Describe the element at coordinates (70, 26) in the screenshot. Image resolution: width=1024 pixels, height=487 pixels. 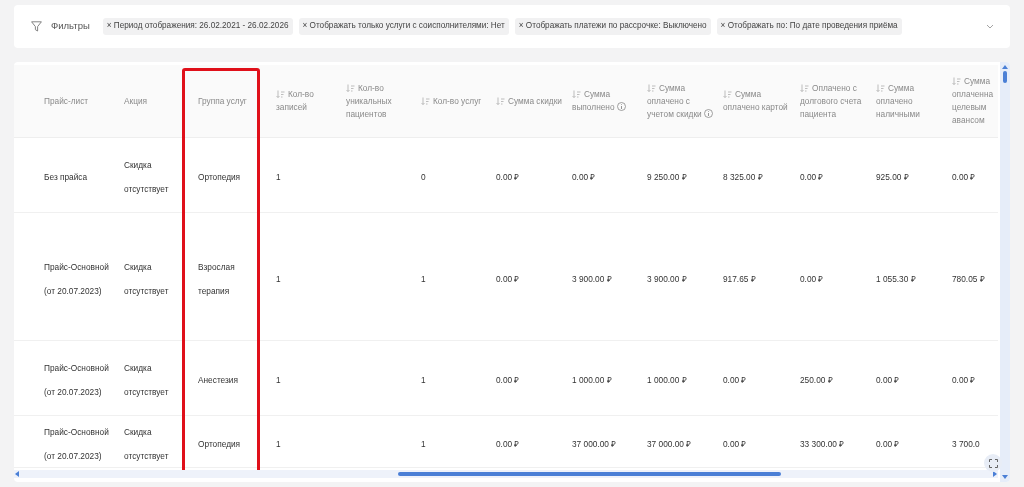
I see `filter-title: Фильтры` at that location.